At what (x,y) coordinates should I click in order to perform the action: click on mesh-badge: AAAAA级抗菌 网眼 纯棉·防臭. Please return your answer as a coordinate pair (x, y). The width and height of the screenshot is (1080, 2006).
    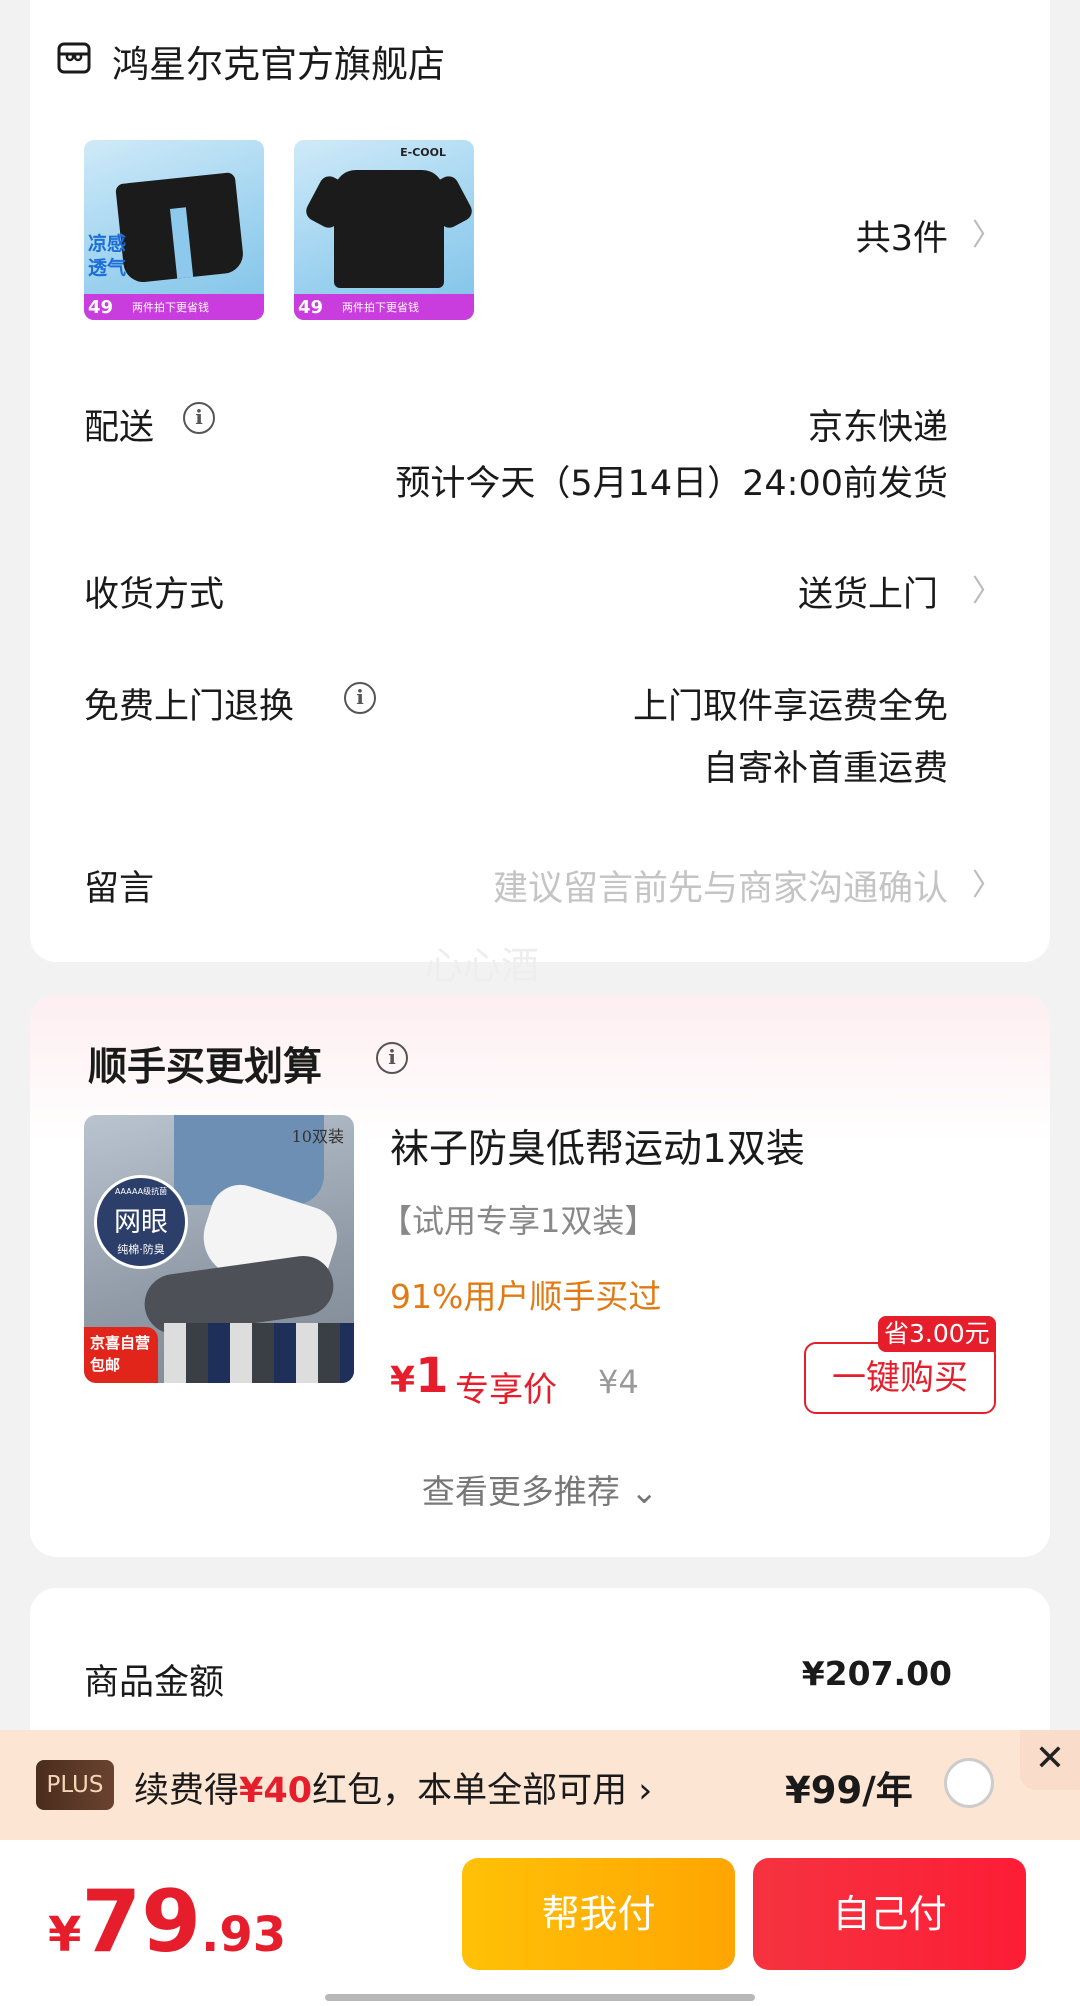
    Looking at the image, I should click on (141, 1222).